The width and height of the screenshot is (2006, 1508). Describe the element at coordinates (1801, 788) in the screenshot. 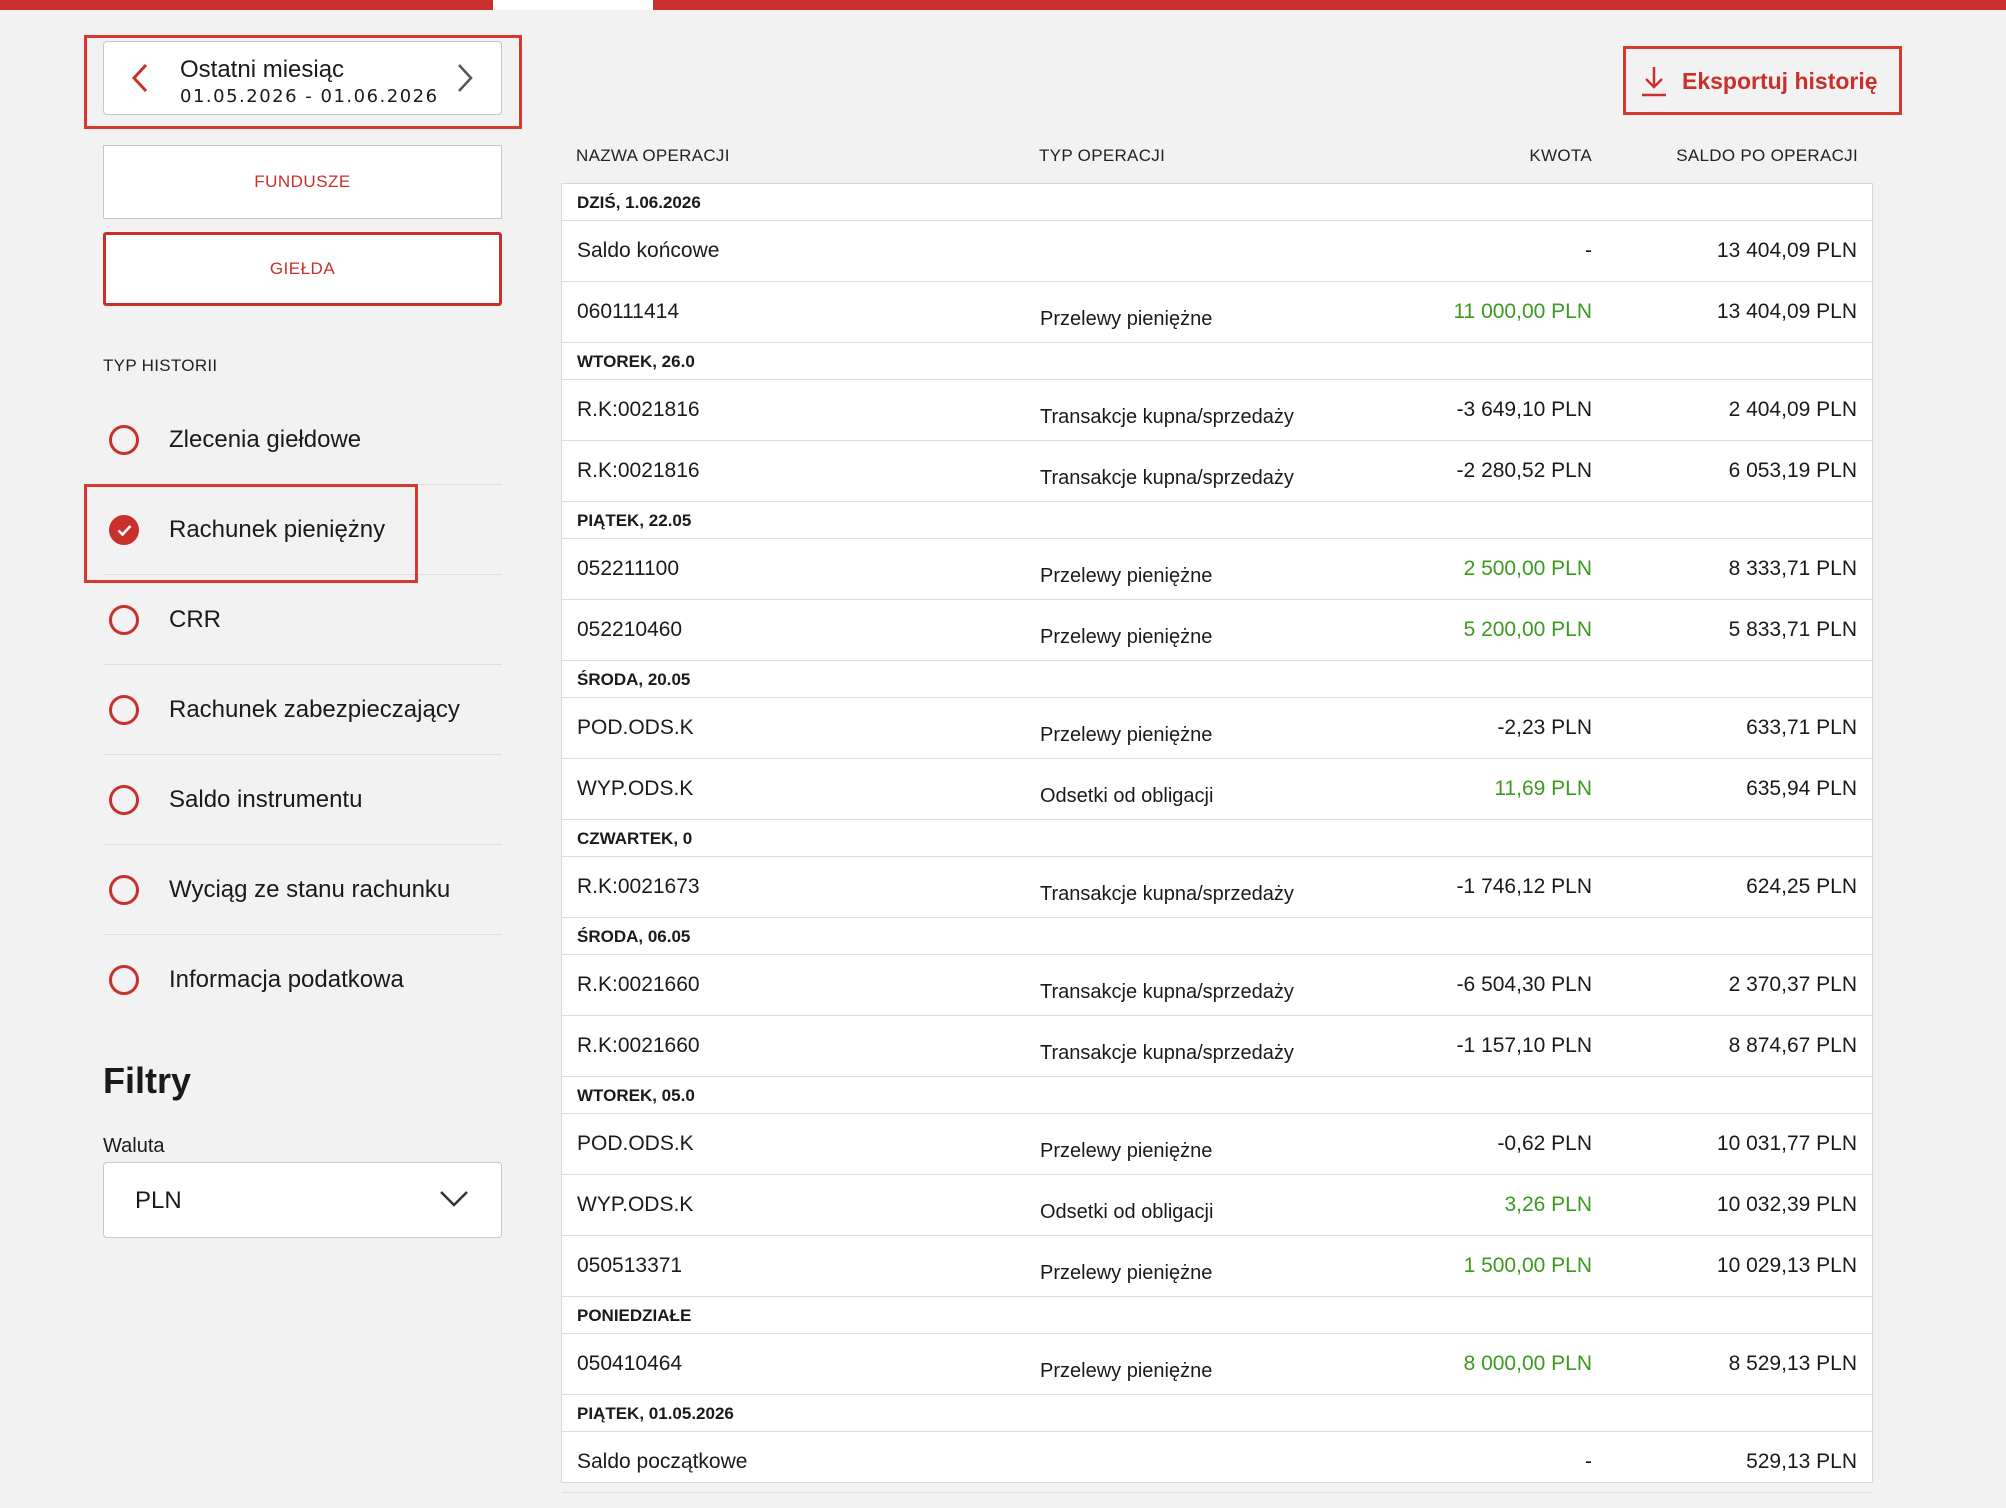

I see `balance-after-operation: 635,94 PLN` at that location.